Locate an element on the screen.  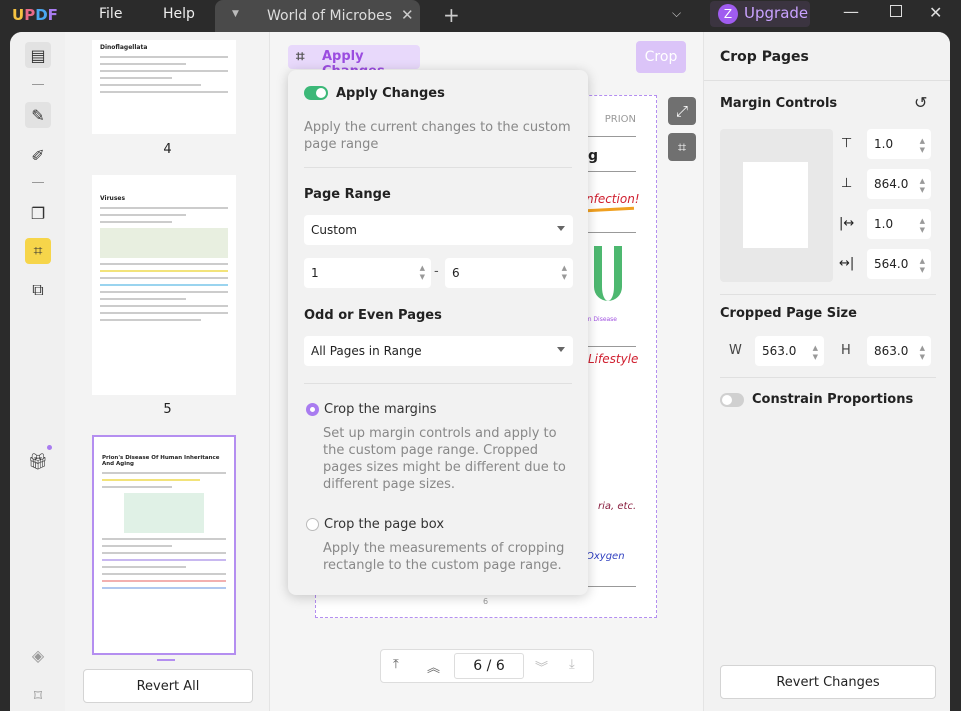
upgrade-button: Z Upgrade is located at coordinates (760, 14).